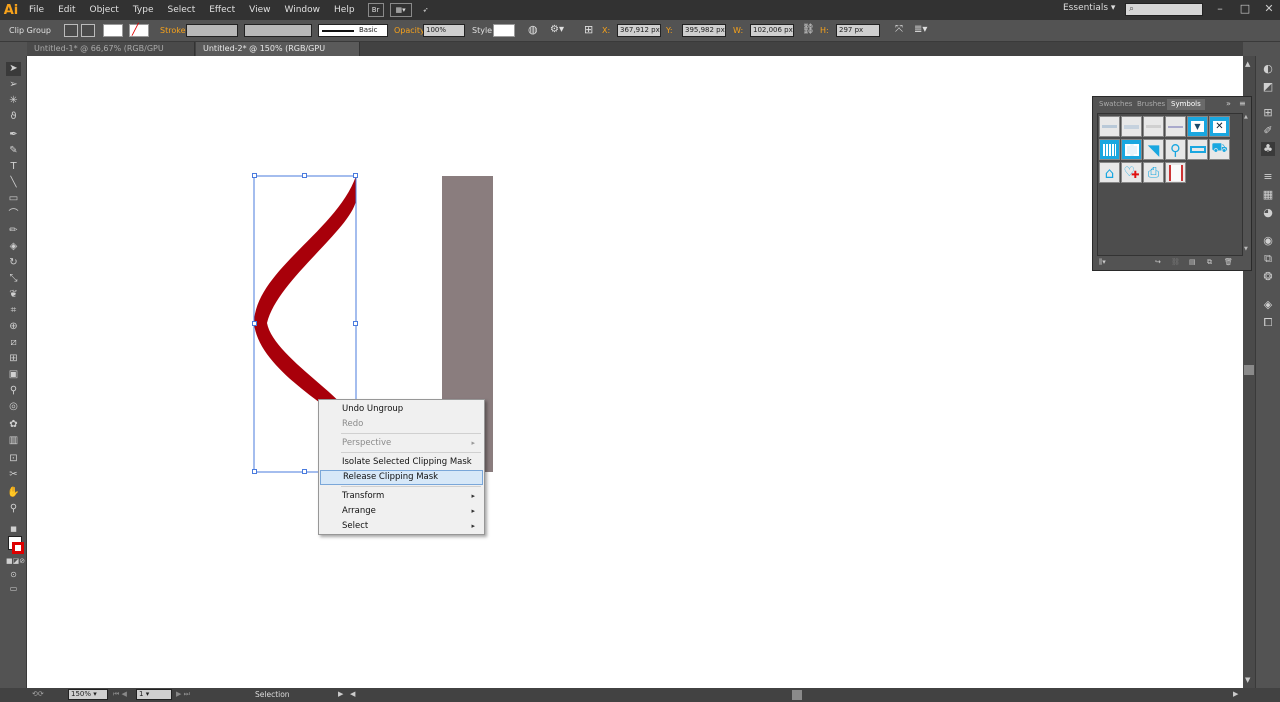  What do you see at coordinates (1151, 104) in the screenshot?
I see `tab-brushes: Brushes` at bounding box center [1151, 104].